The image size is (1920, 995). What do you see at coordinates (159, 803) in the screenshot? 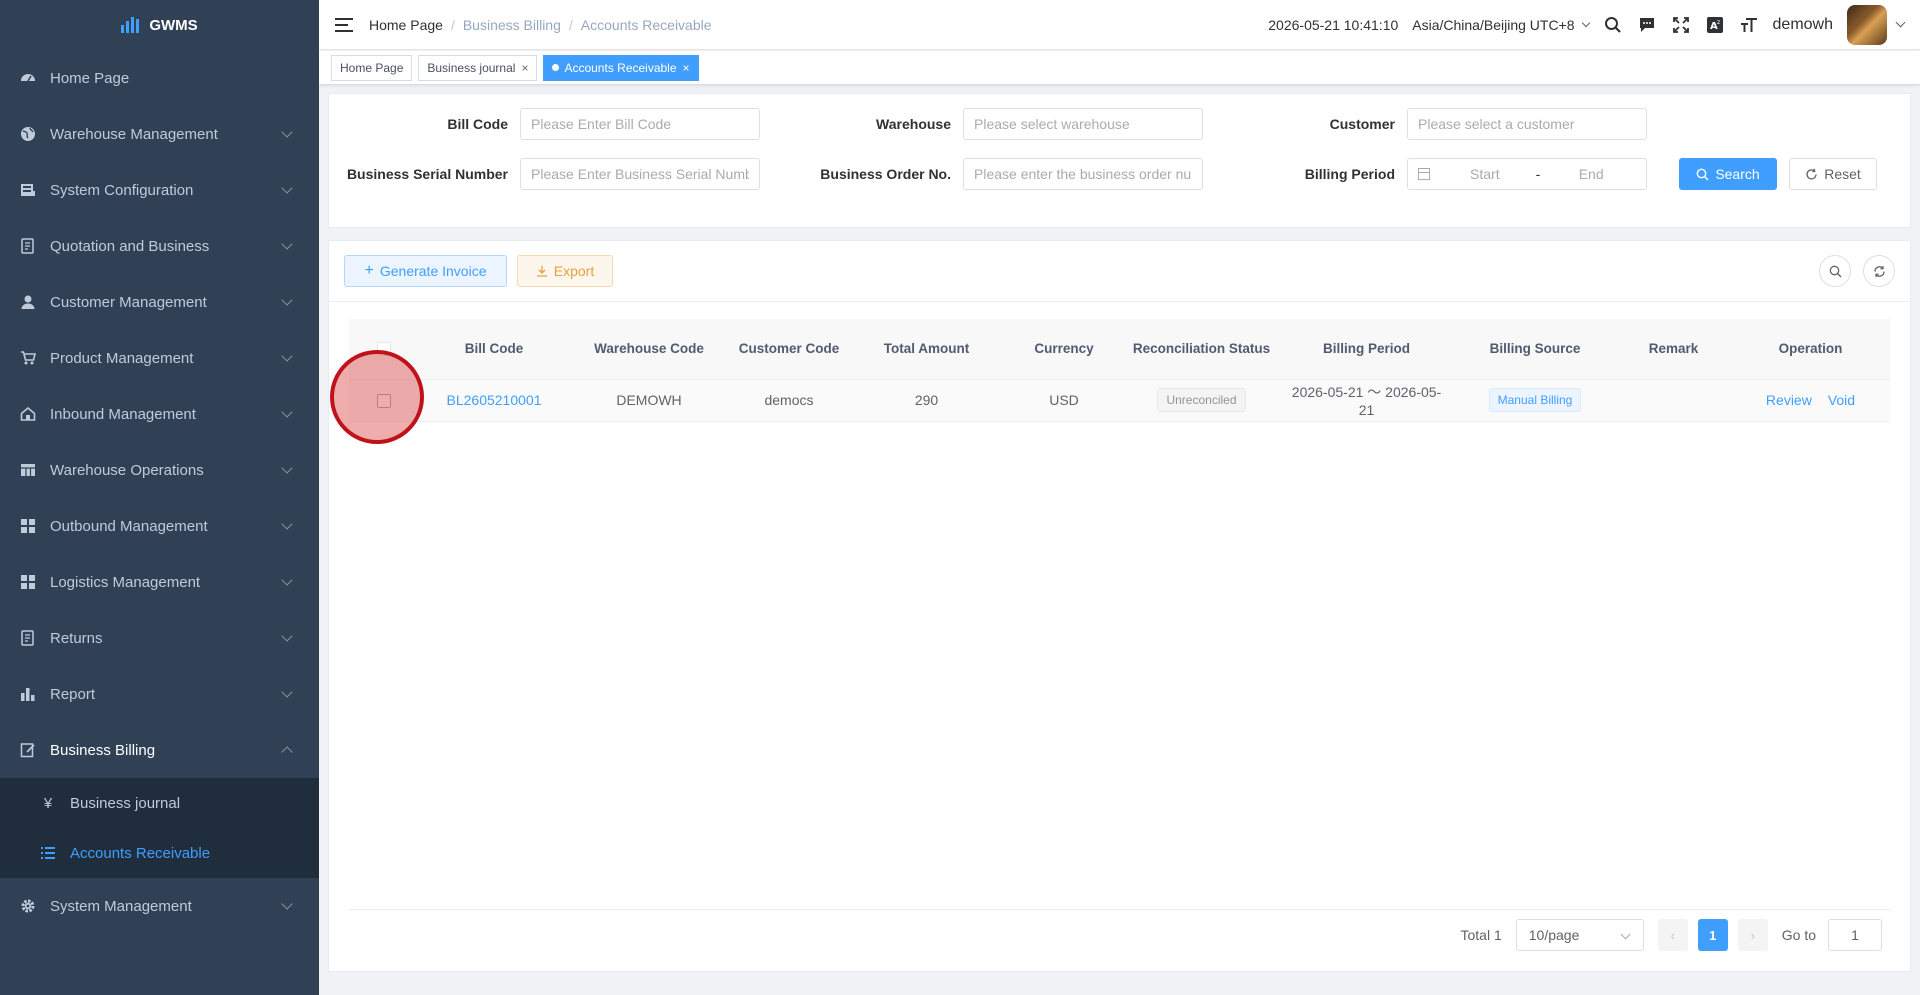
I see `sidebar-item-business-journal: ¥ Business journal` at bounding box center [159, 803].